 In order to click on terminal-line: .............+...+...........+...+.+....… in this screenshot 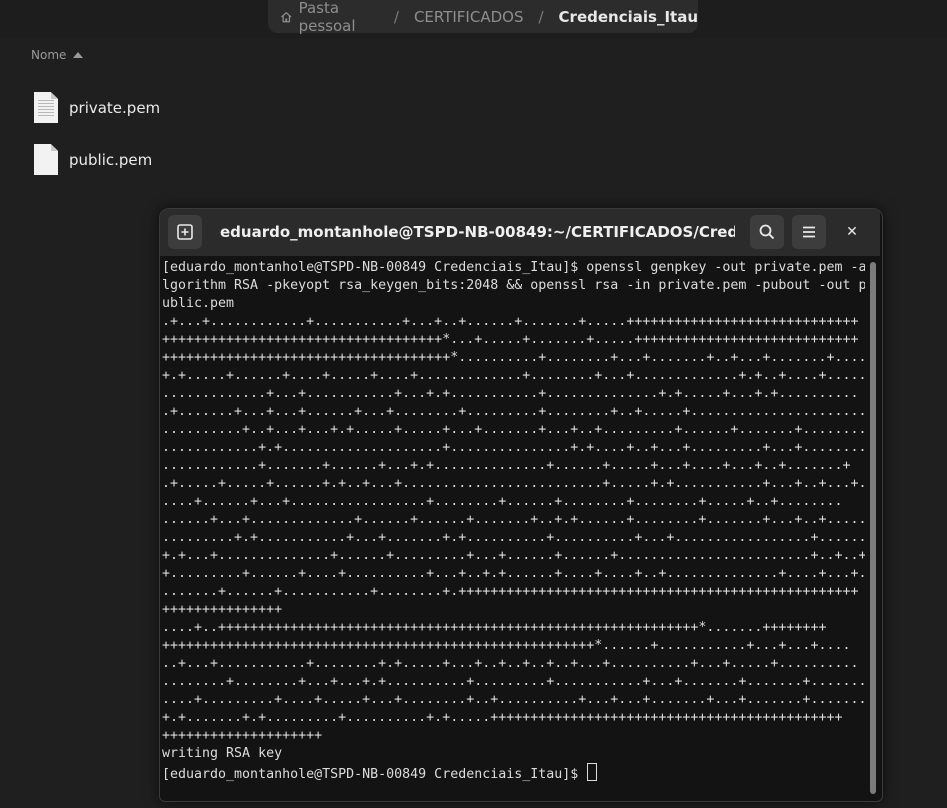, I will do `click(510, 393)`.